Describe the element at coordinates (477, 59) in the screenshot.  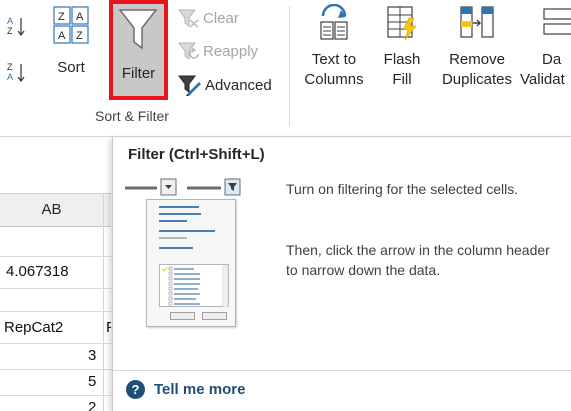
I see `remove-duplicates-label-1: Remove` at that location.